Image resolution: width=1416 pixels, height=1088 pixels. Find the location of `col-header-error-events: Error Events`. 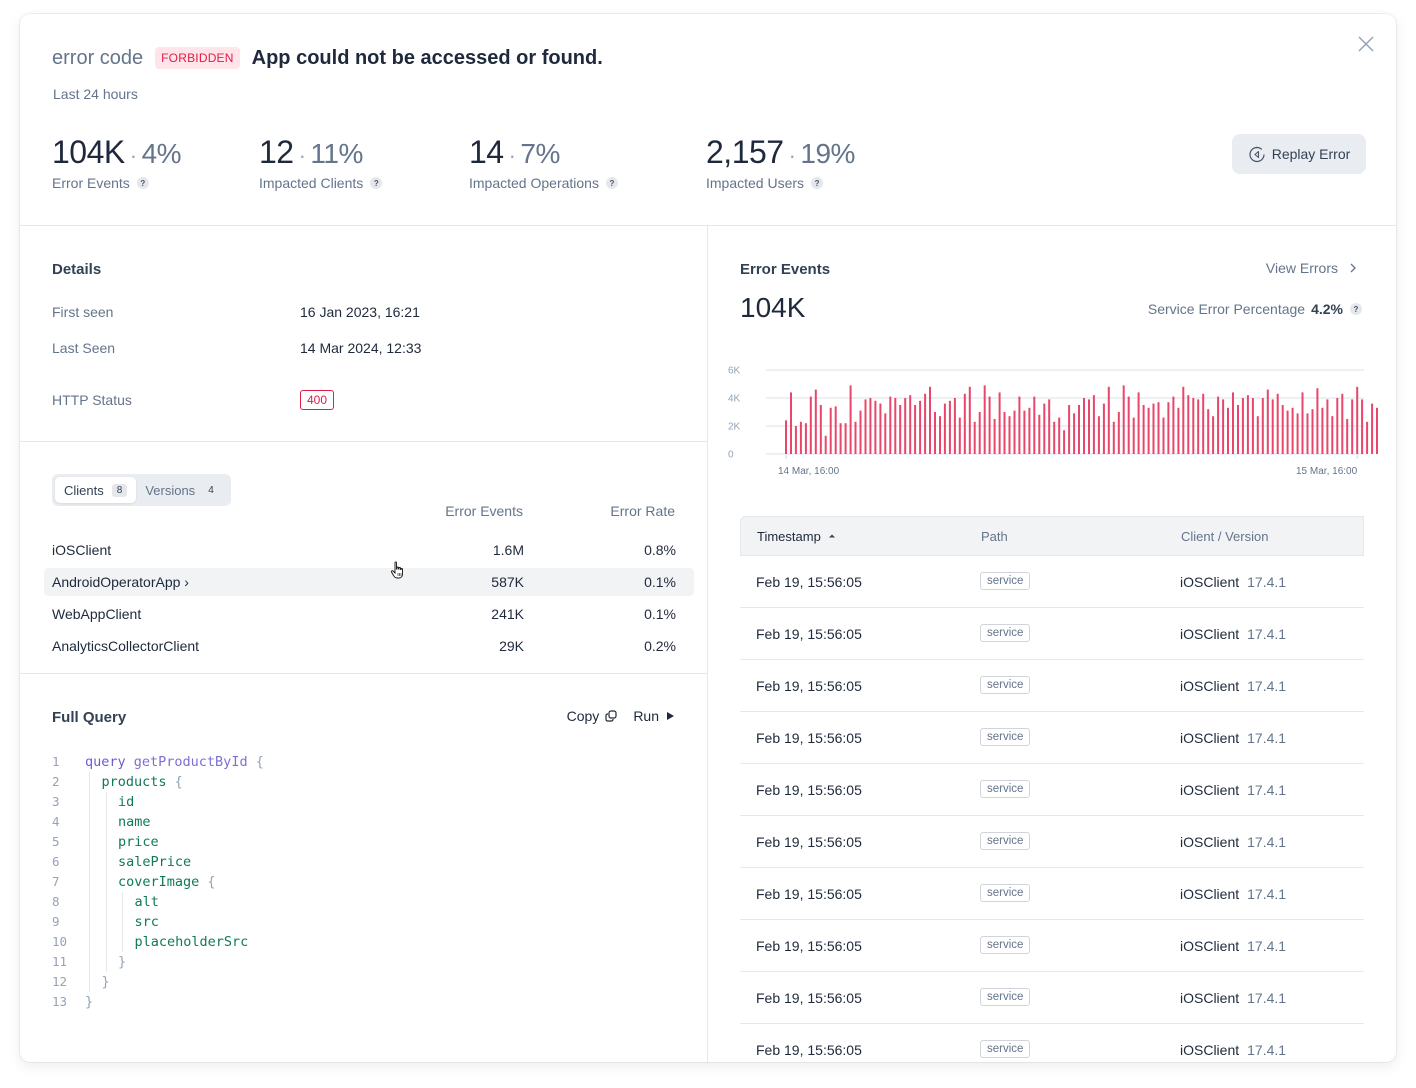

col-header-error-events: Error Events is located at coordinates (484, 511).